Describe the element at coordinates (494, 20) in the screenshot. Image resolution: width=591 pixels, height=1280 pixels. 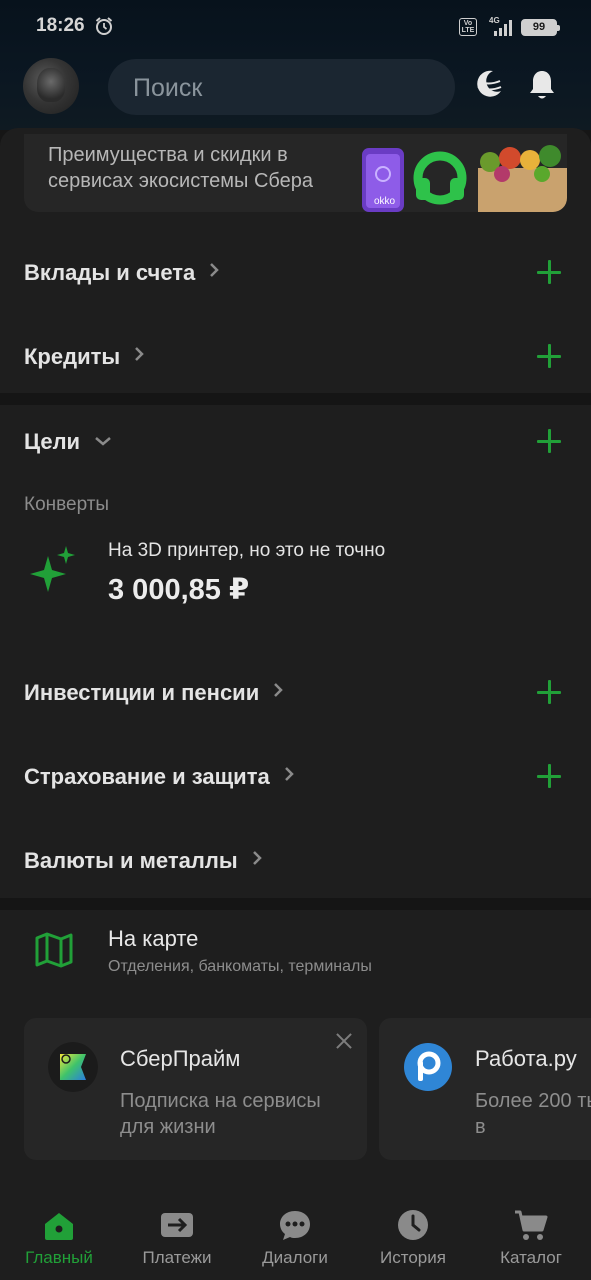
I see `svg-text: 4G` at that location.